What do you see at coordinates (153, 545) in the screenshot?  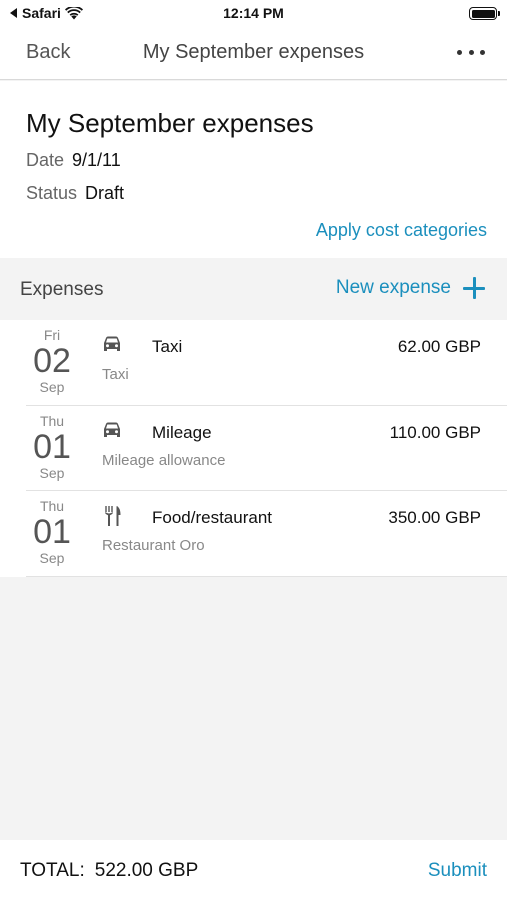 I see `expense-description: Restaurant Oro` at bounding box center [153, 545].